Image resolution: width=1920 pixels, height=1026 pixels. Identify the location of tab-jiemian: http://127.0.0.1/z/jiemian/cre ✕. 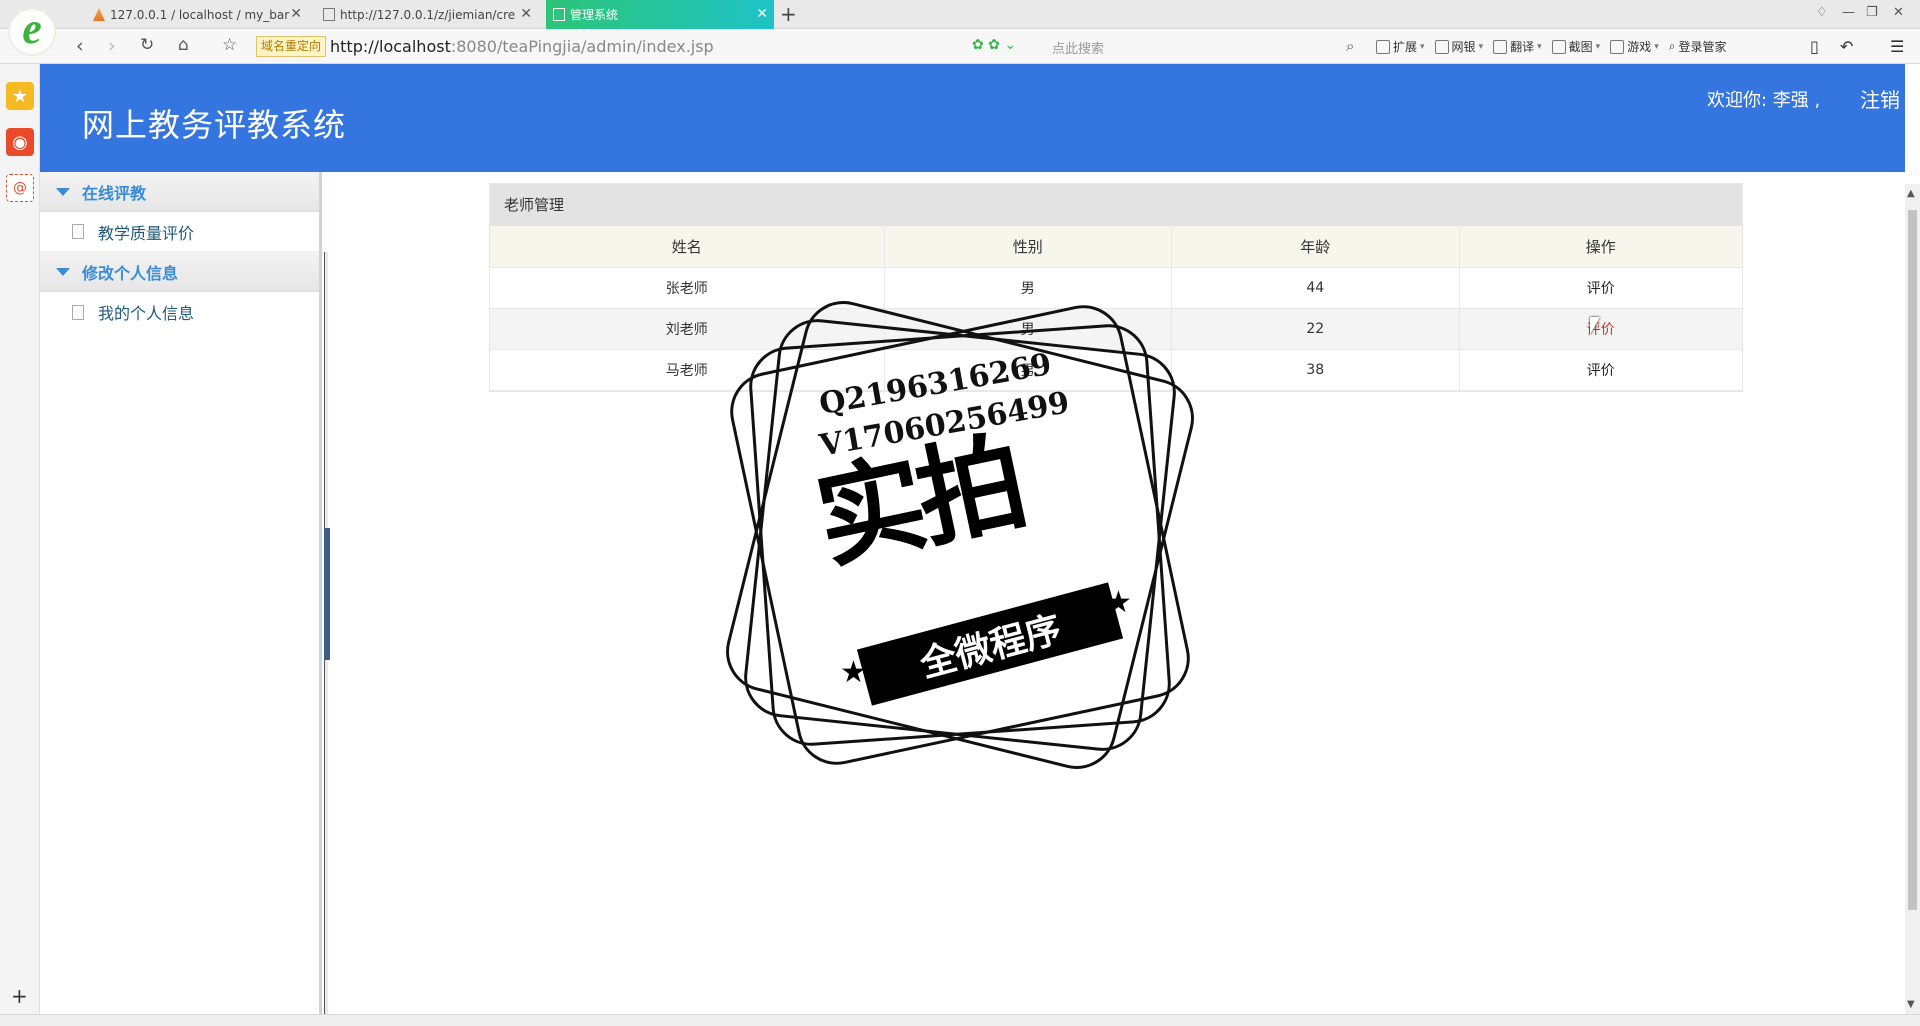
(427, 14).